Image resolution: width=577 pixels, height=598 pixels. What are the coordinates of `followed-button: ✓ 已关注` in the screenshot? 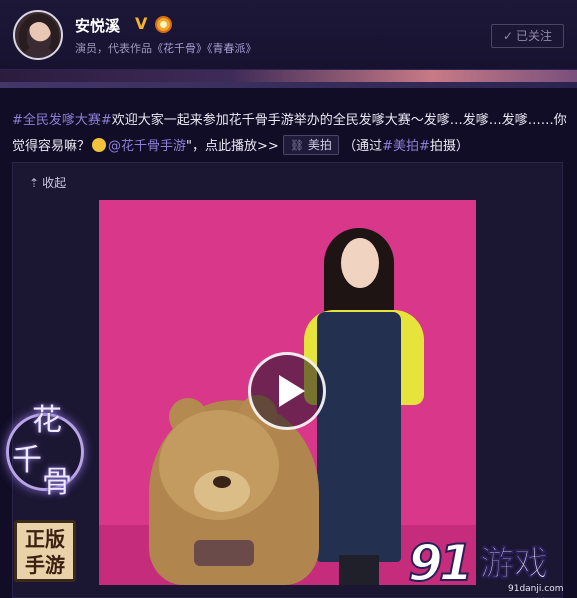 It's located at (527, 36).